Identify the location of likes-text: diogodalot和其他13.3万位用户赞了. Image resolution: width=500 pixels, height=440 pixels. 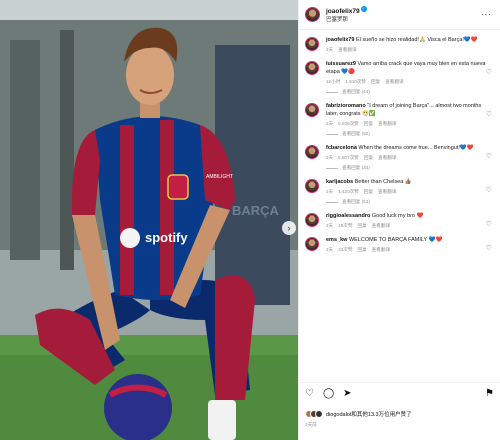
(369, 415).